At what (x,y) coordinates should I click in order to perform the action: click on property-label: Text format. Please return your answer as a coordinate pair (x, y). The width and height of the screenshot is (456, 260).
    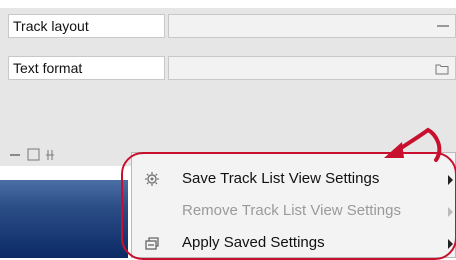
    Looking at the image, I should click on (86, 68).